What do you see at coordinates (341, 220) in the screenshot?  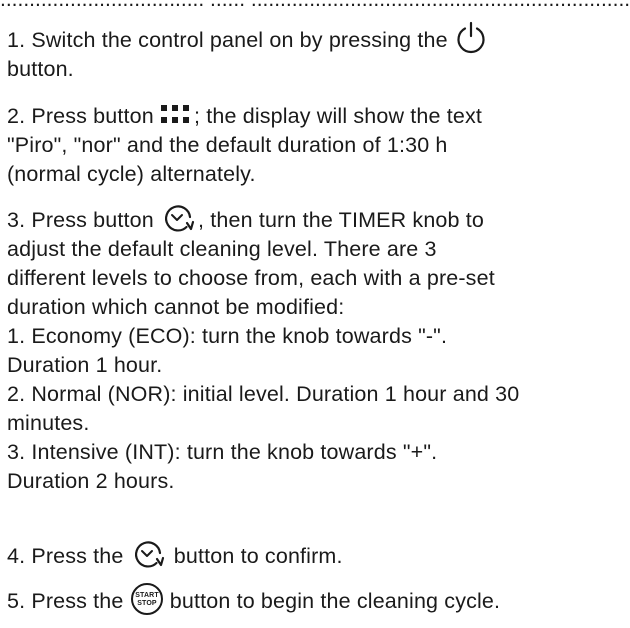 I see `step-3-text-cont: , then turn the TIMER knob to` at bounding box center [341, 220].